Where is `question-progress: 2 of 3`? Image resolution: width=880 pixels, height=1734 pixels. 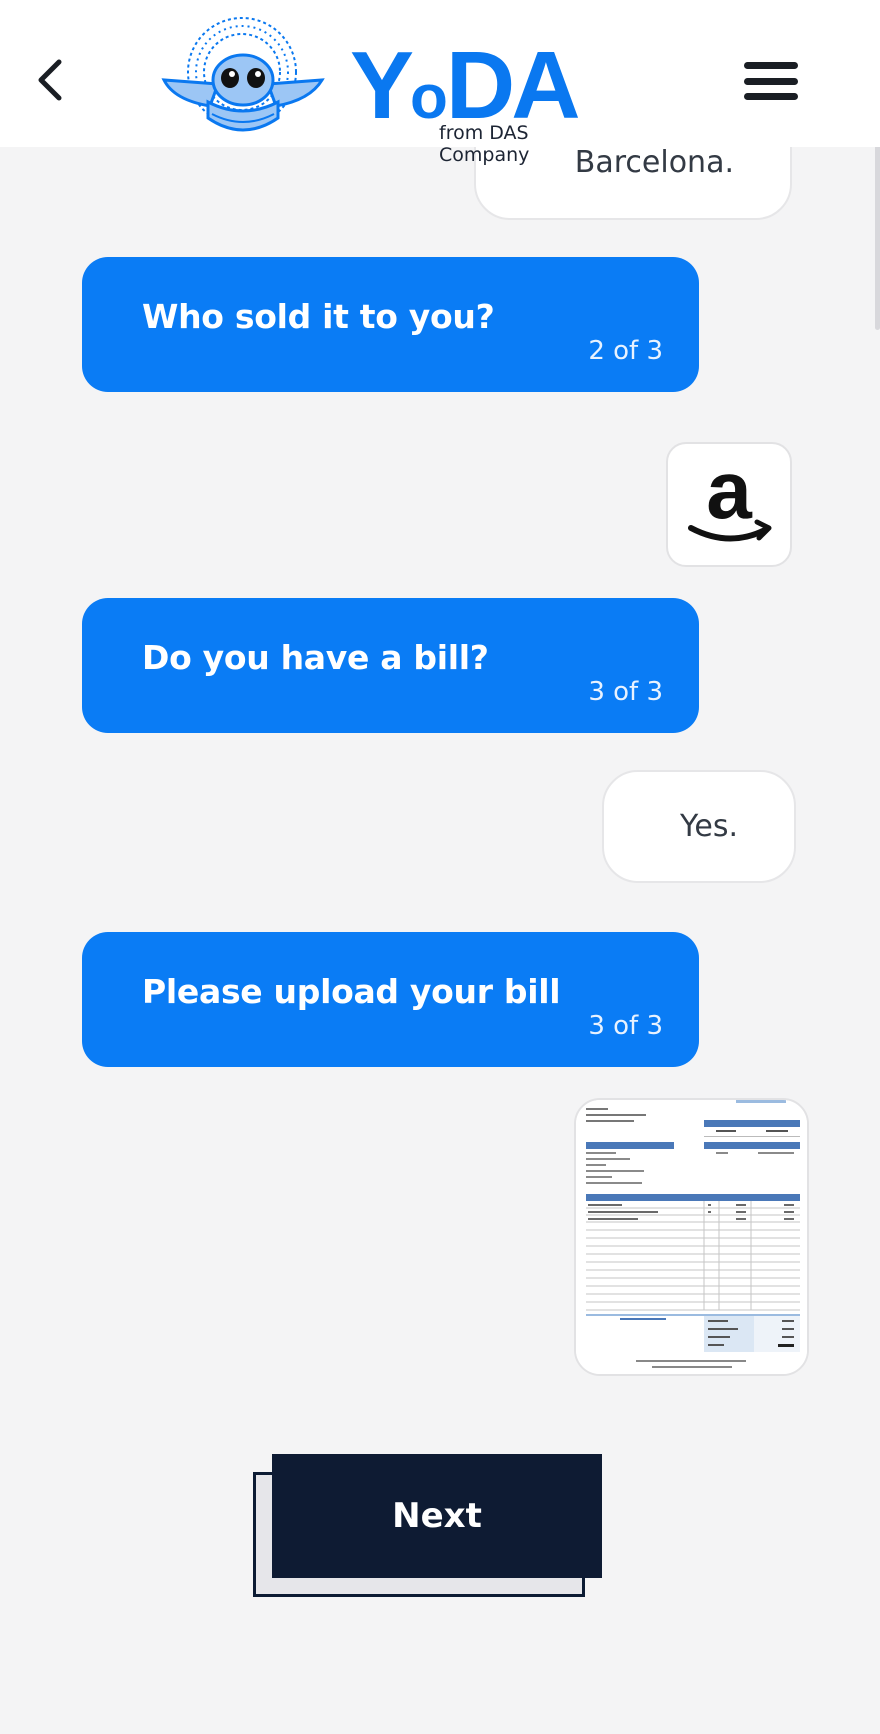 question-progress: 2 of 3 is located at coordinates (625, 351).